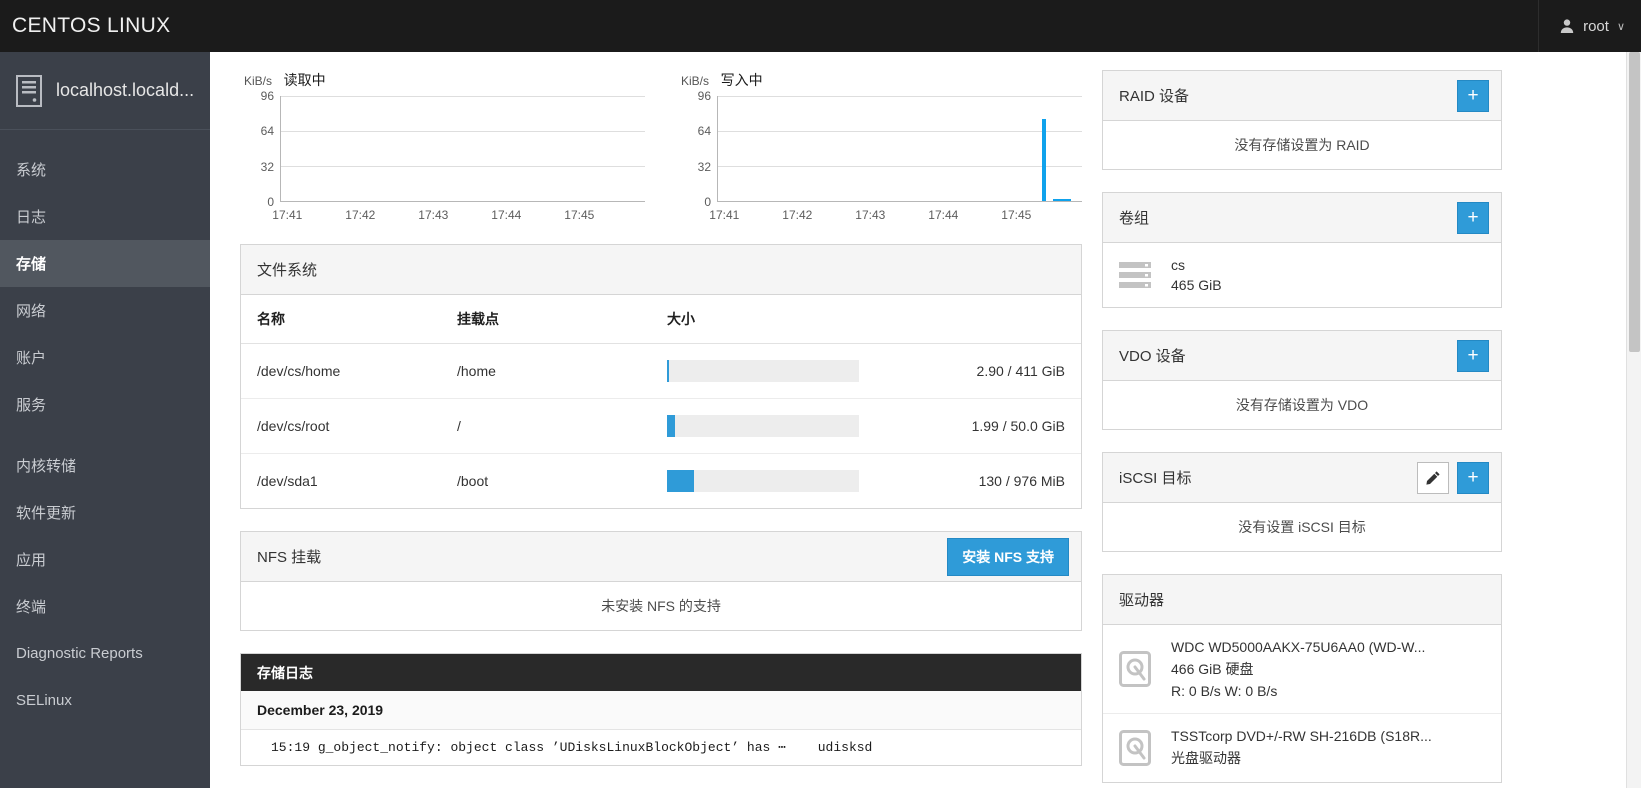 This screenshot has height=788, width=1641. Describe the element at coordinates (546, 319) in the screenshot. I see `column-header-mount: 挂载点` at that location.